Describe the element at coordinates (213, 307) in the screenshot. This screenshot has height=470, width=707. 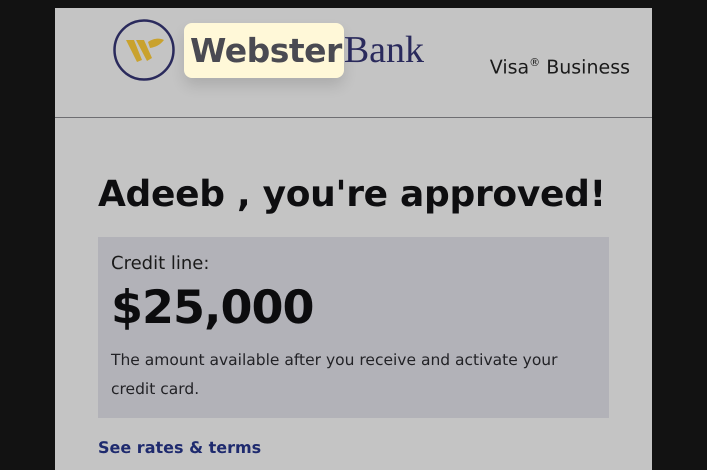
I see `credit-amount: $25,000` at that location.